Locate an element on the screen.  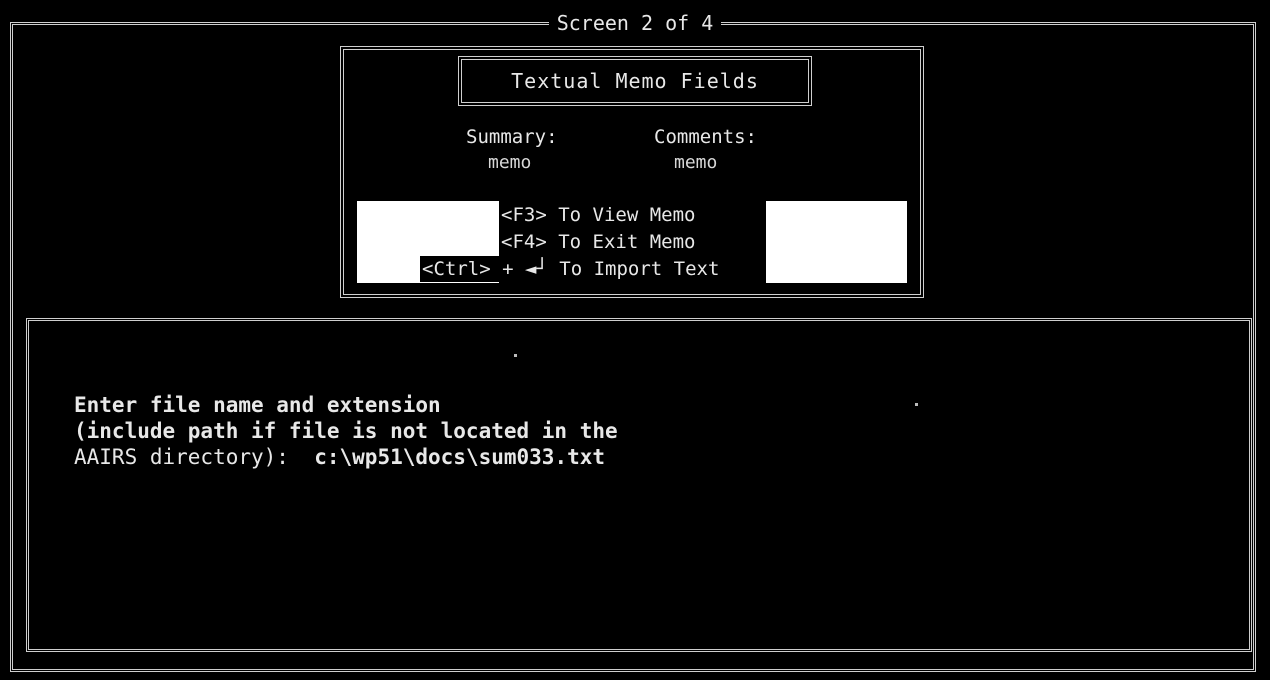
memo-panel-title: Textual Memo Fields is located at coordinates (635, 81).